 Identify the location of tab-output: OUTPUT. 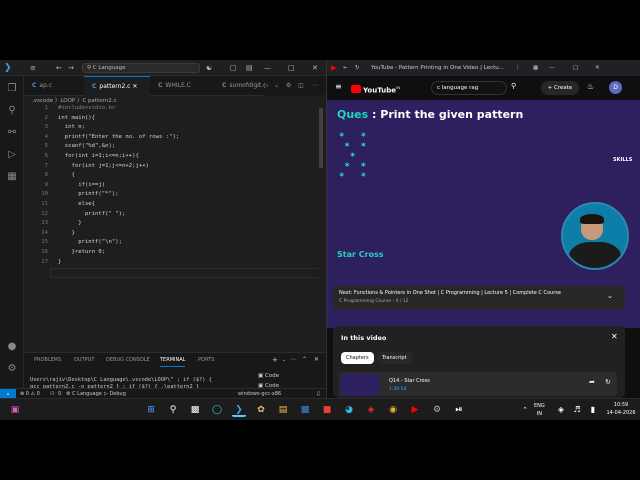
(84, 360).